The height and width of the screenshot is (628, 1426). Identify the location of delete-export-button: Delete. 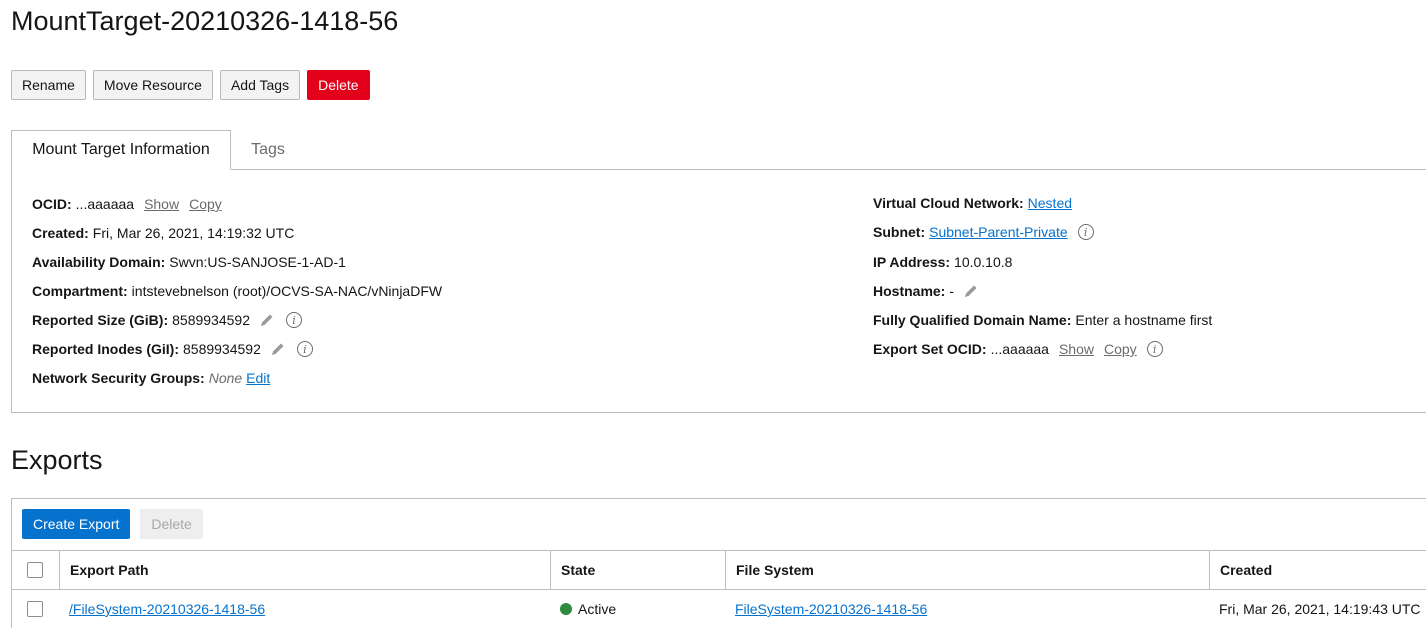
(171, 524).